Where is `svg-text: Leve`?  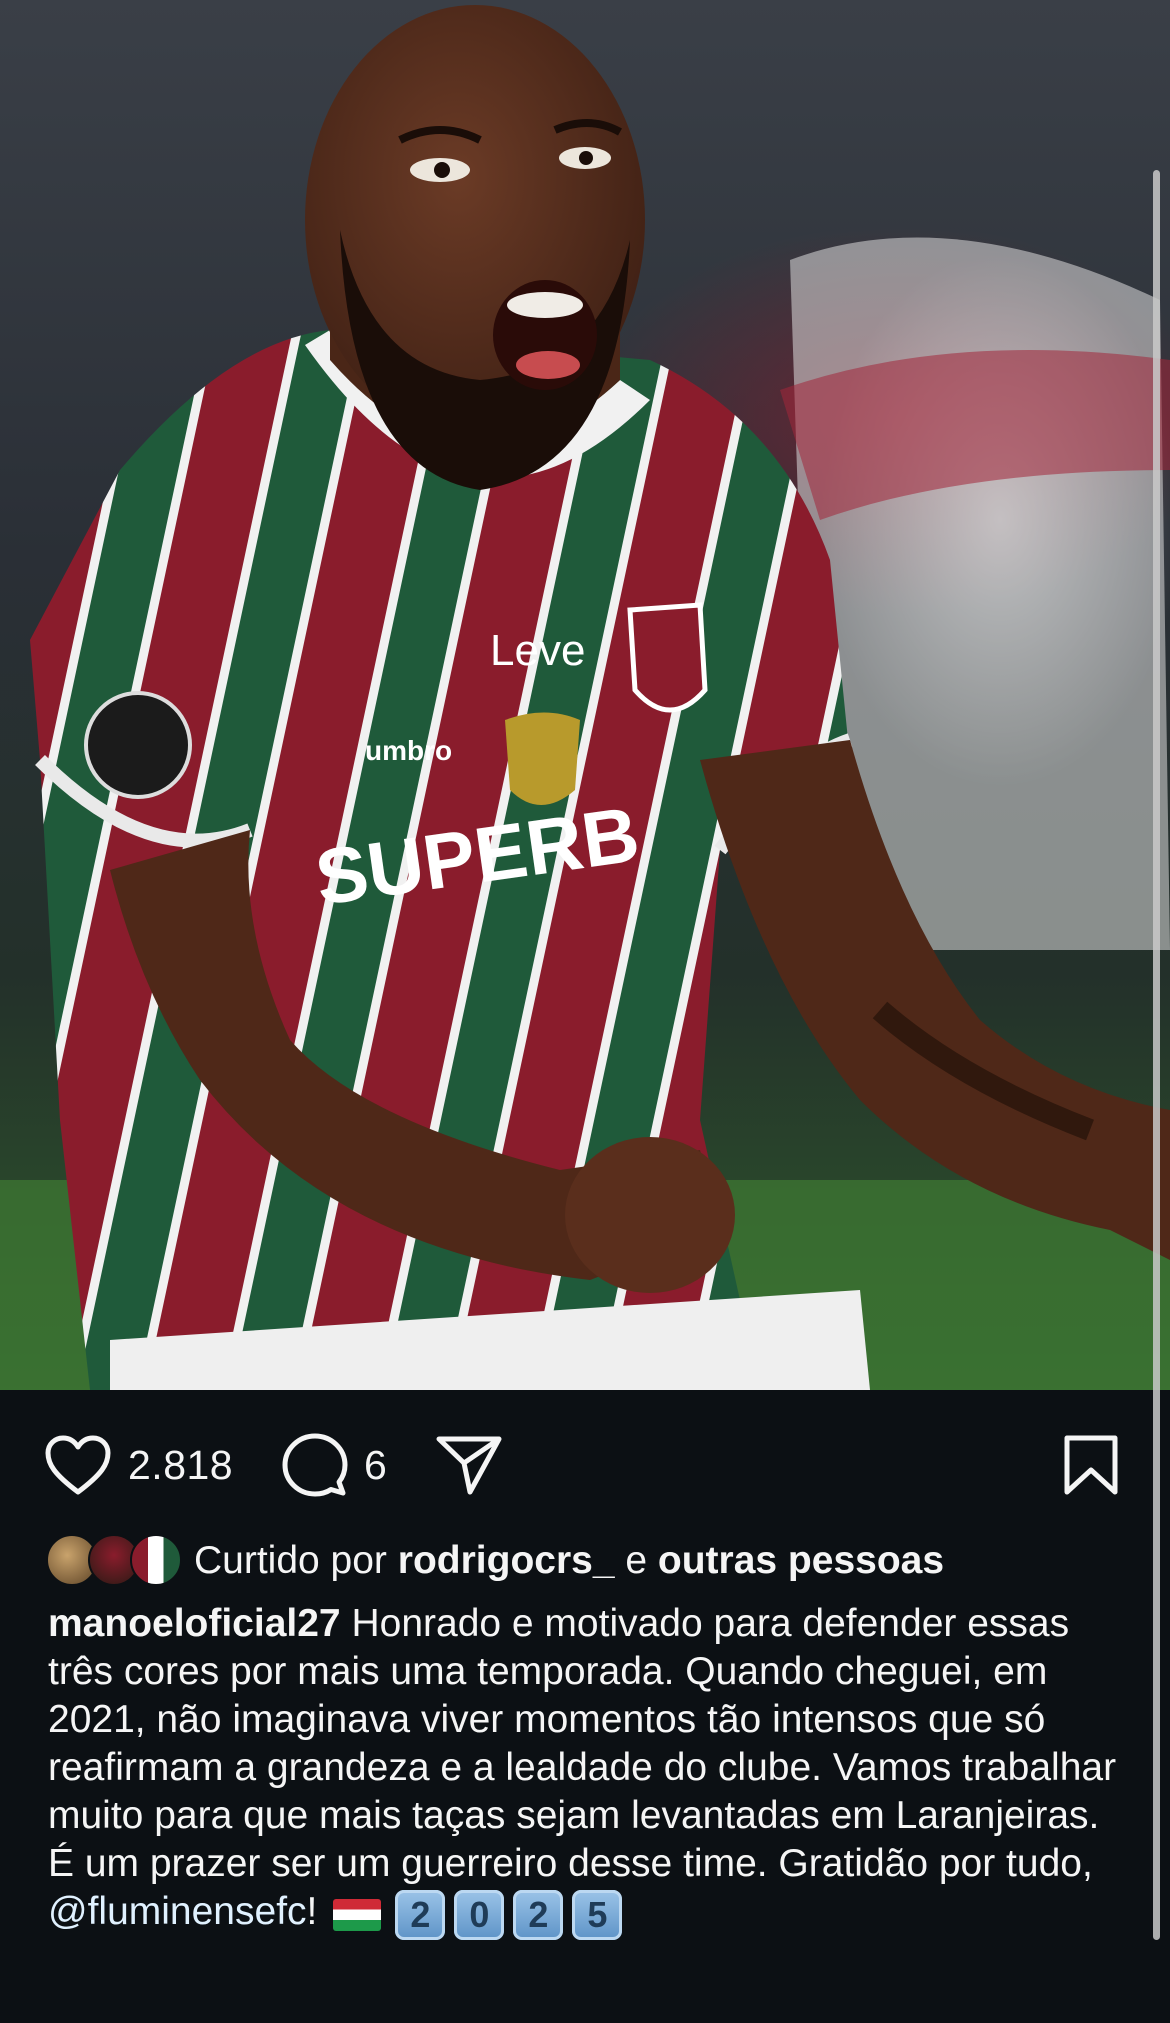 svg-text: Leve is located at coordinates (537, 650).